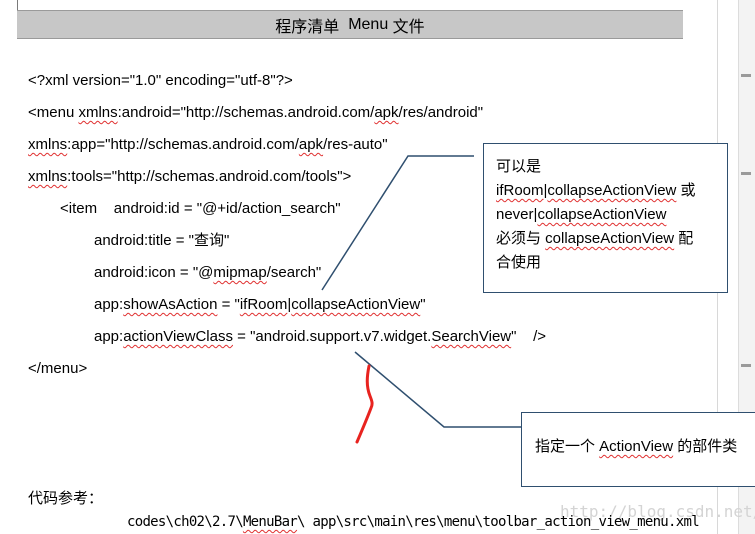 The height and width of the screenshot is (534, 755). I want to click on callout-text: 合使用, so click(519, 262).